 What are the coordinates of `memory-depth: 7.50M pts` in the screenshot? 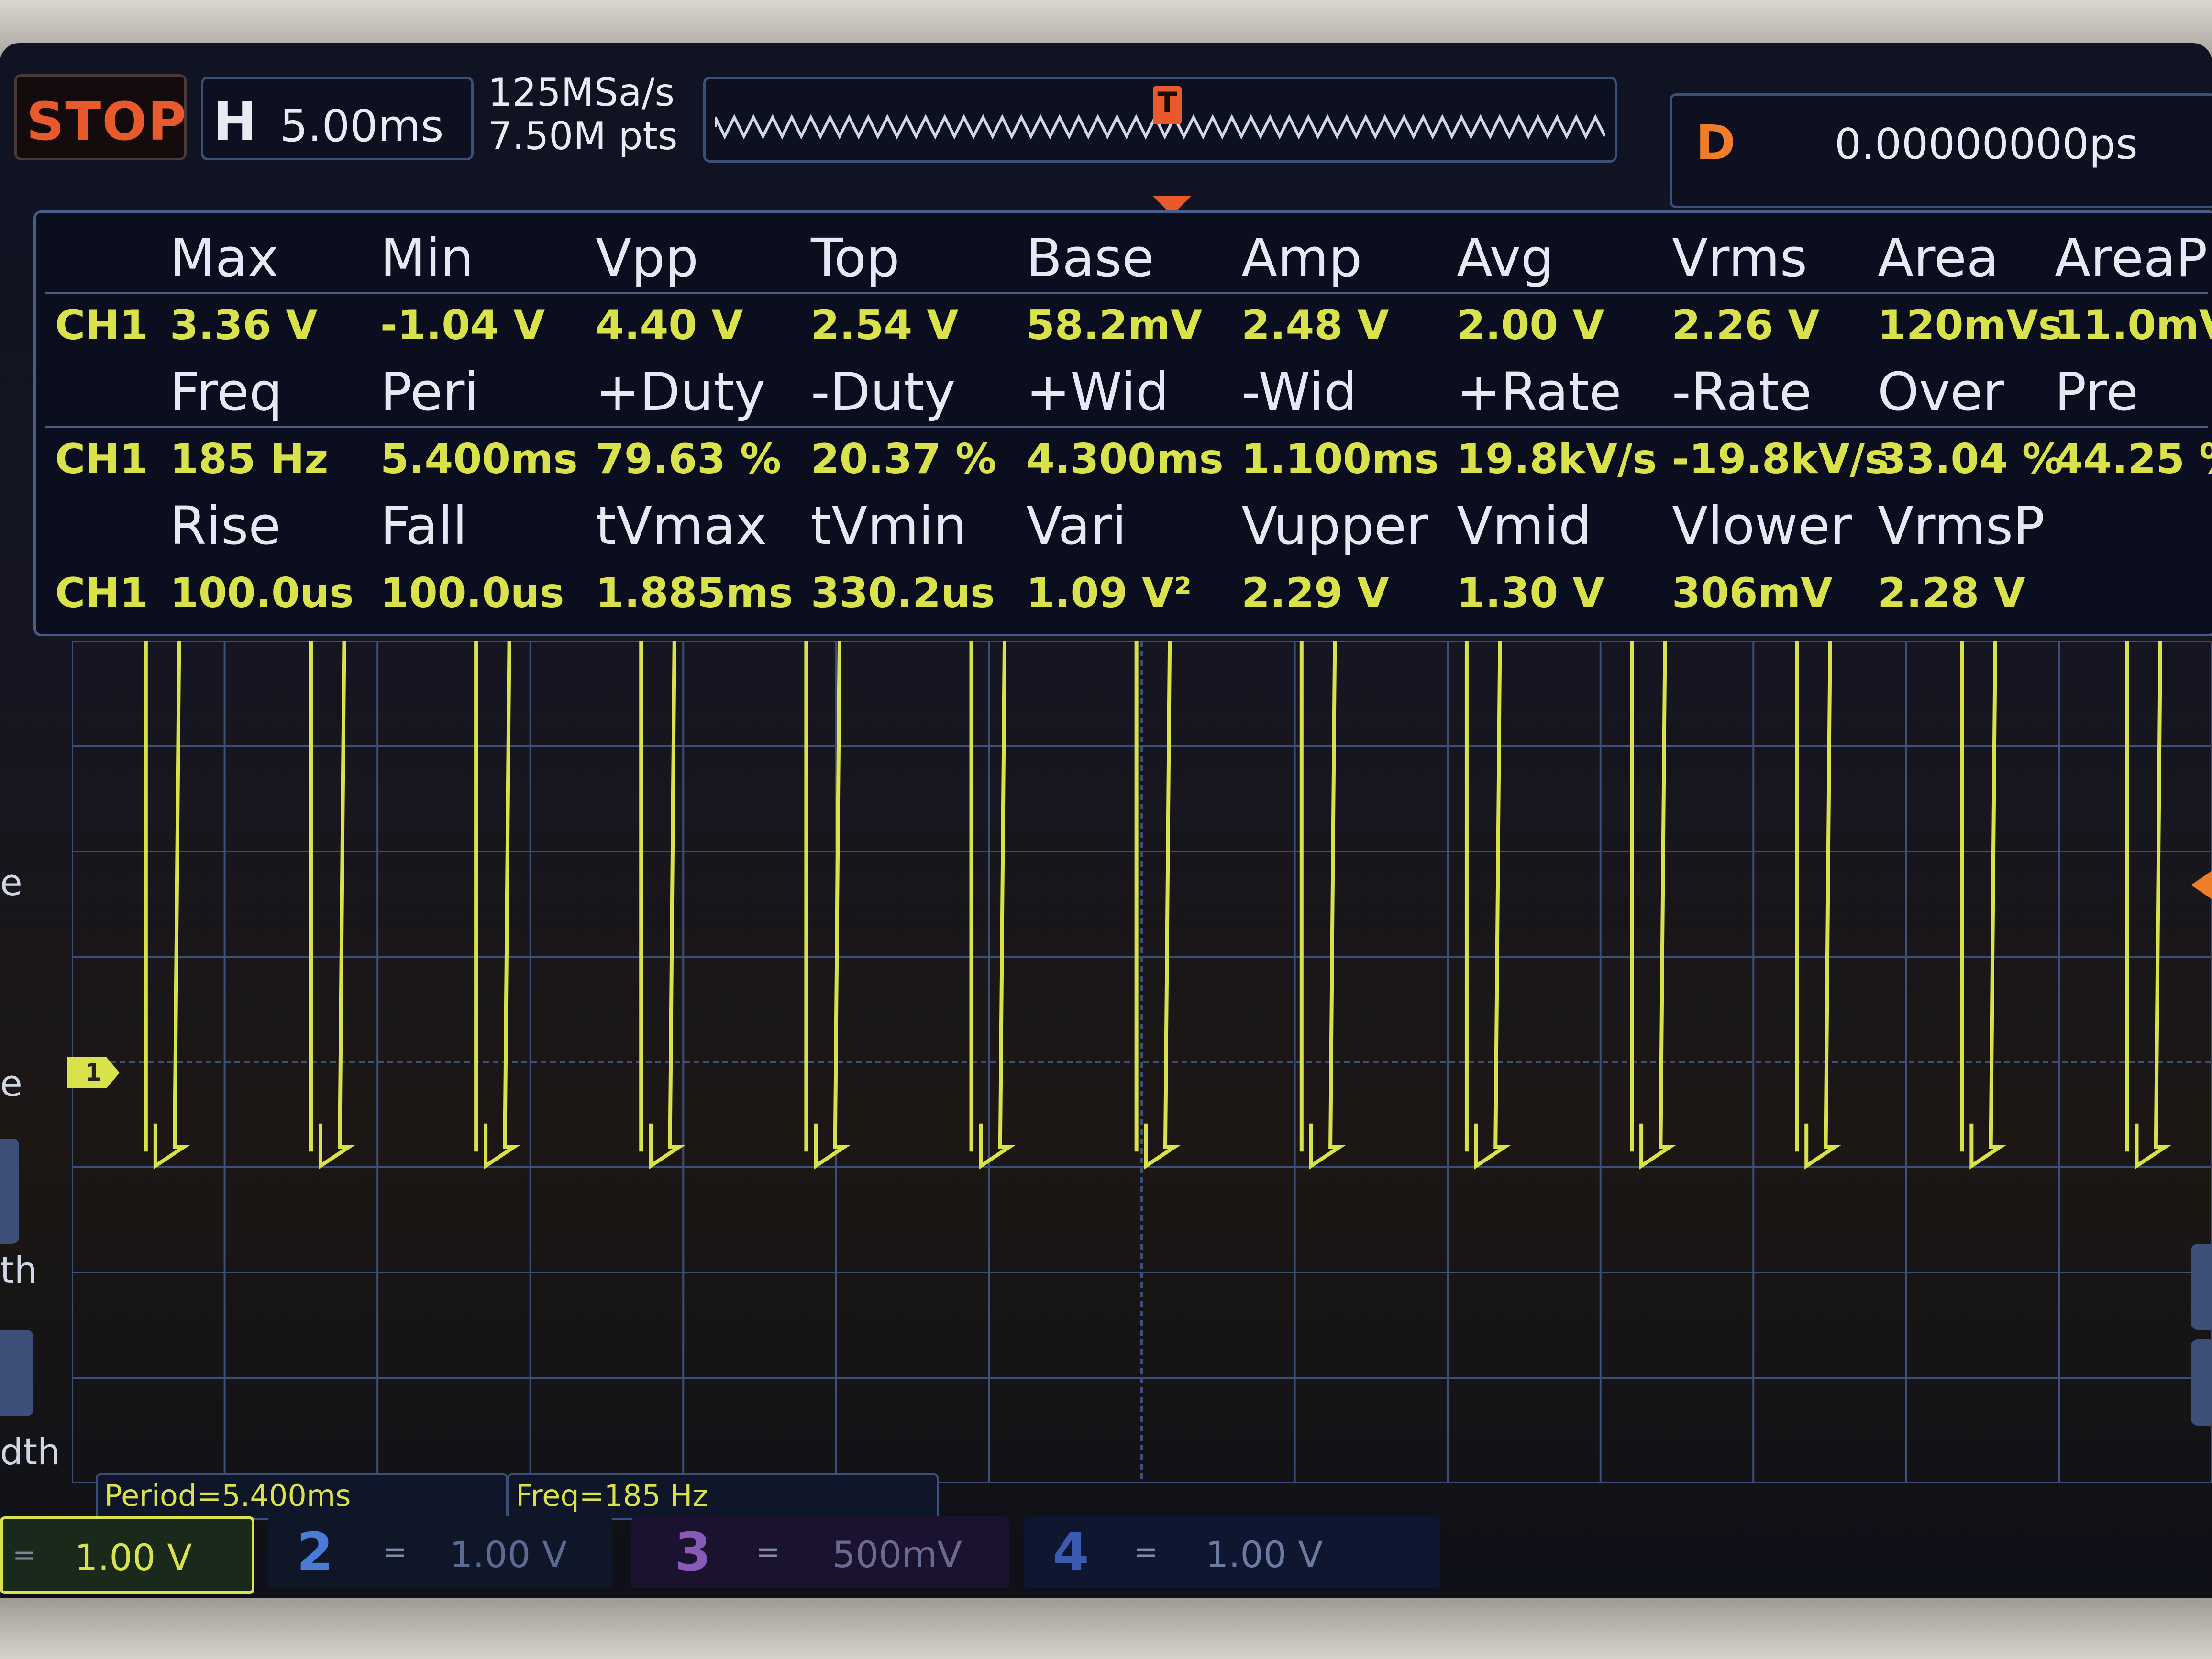 It's located at (583, 136).